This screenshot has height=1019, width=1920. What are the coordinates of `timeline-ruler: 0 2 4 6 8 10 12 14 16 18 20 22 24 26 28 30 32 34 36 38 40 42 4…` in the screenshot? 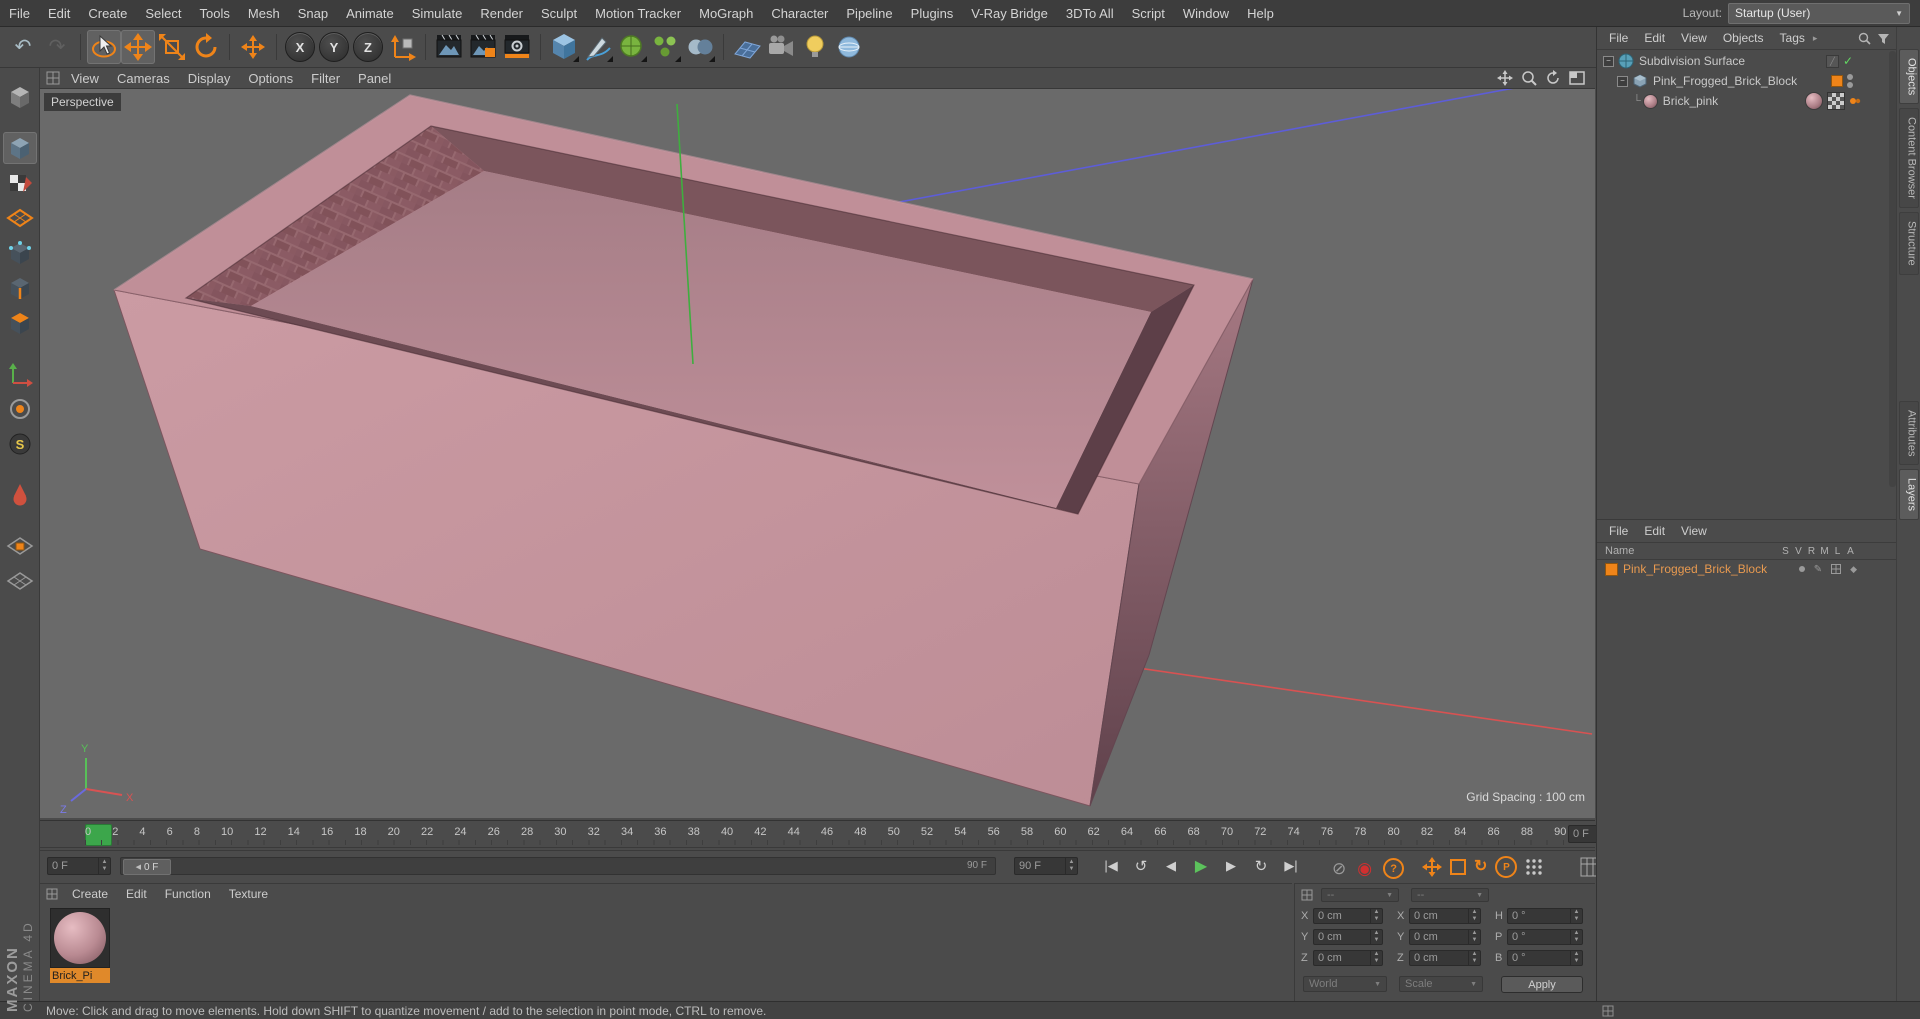 It's located at (837, 834).